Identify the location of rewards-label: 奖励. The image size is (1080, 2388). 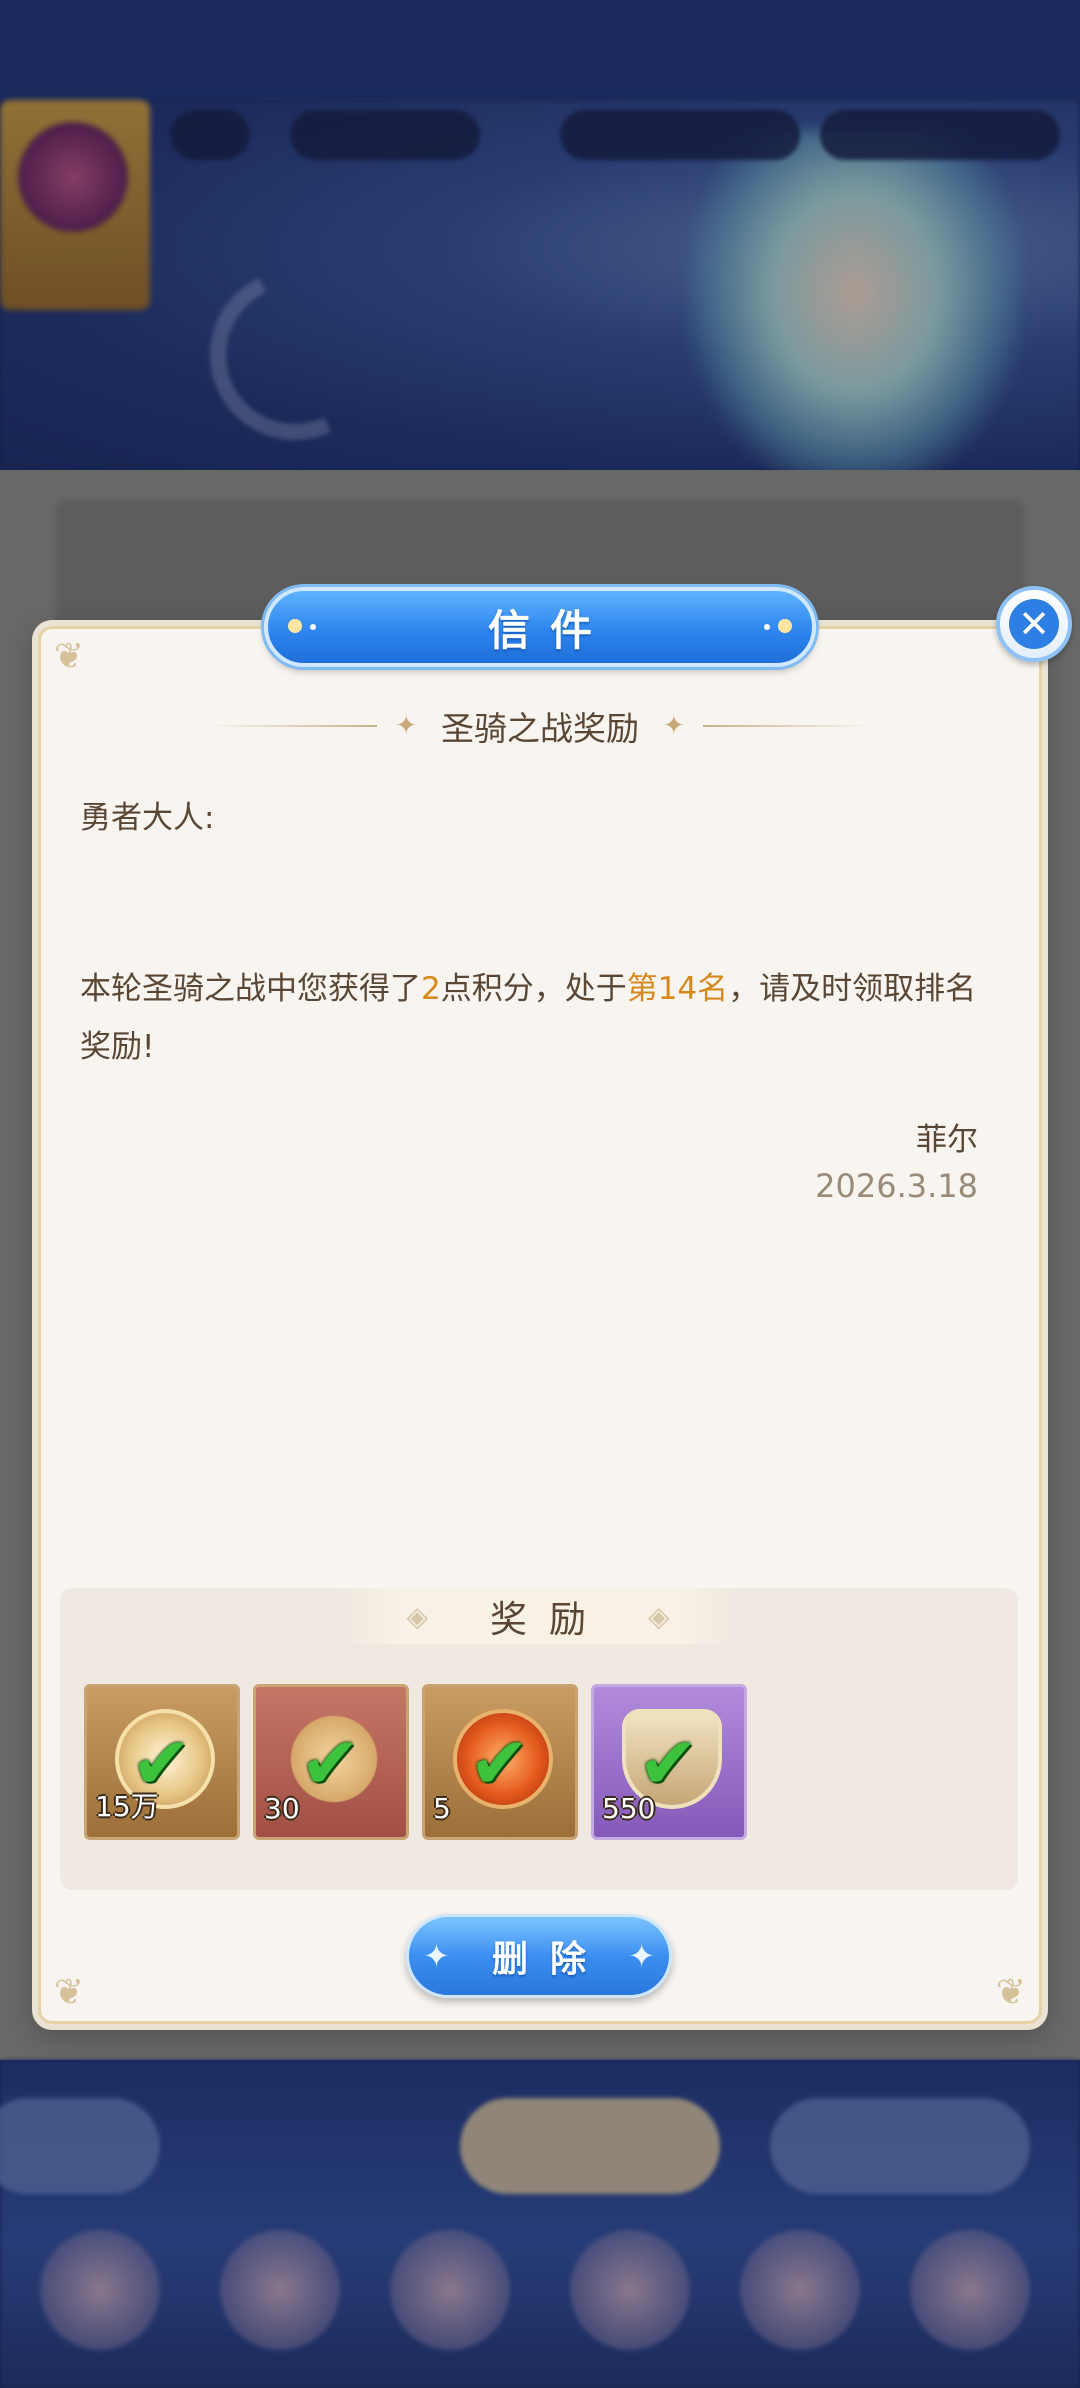
(549, 1619).